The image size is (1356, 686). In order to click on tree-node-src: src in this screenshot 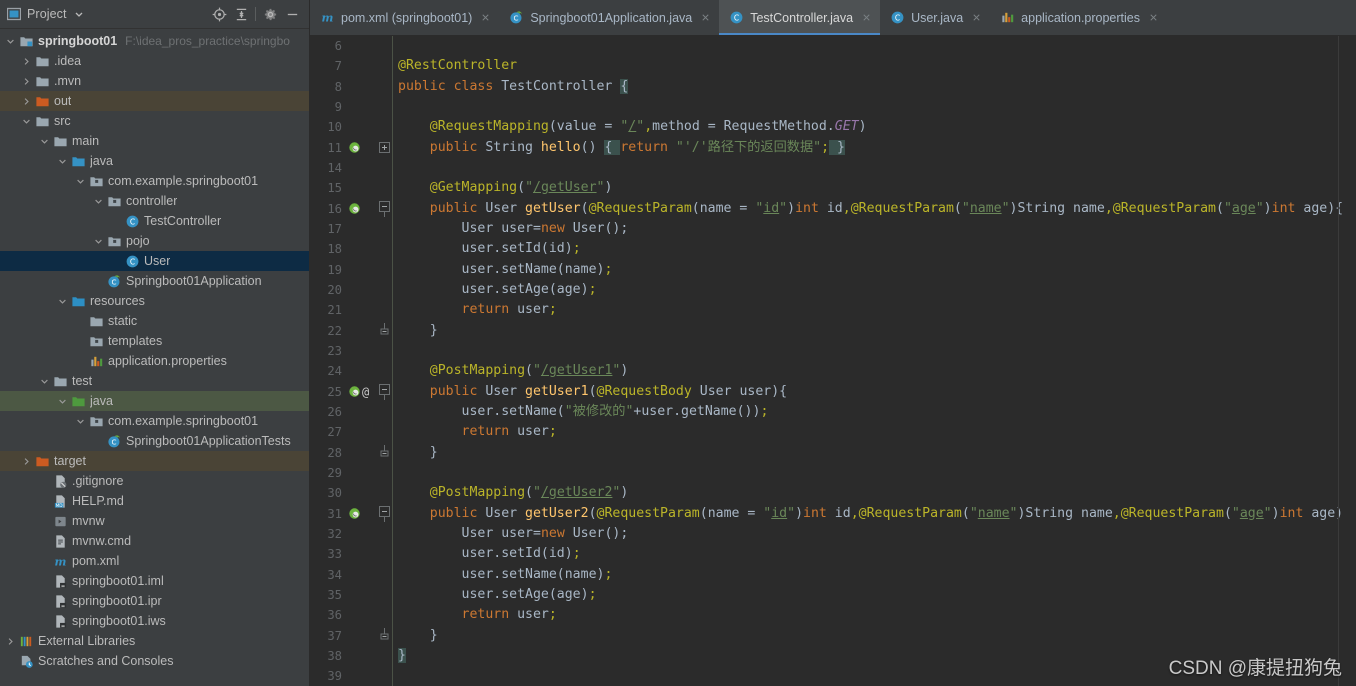, I will do `click(154, 121)`.